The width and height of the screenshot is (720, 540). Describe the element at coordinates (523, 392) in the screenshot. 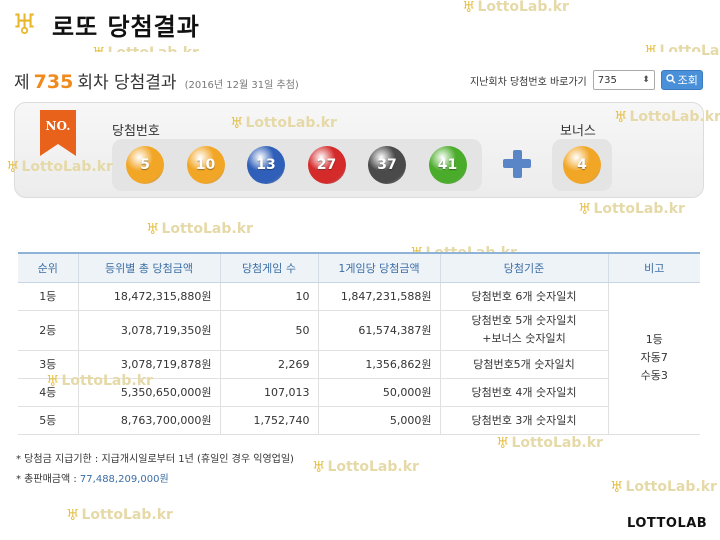

I see `criteria-cell: 당첨번호 4개 숫자일치` at that location.